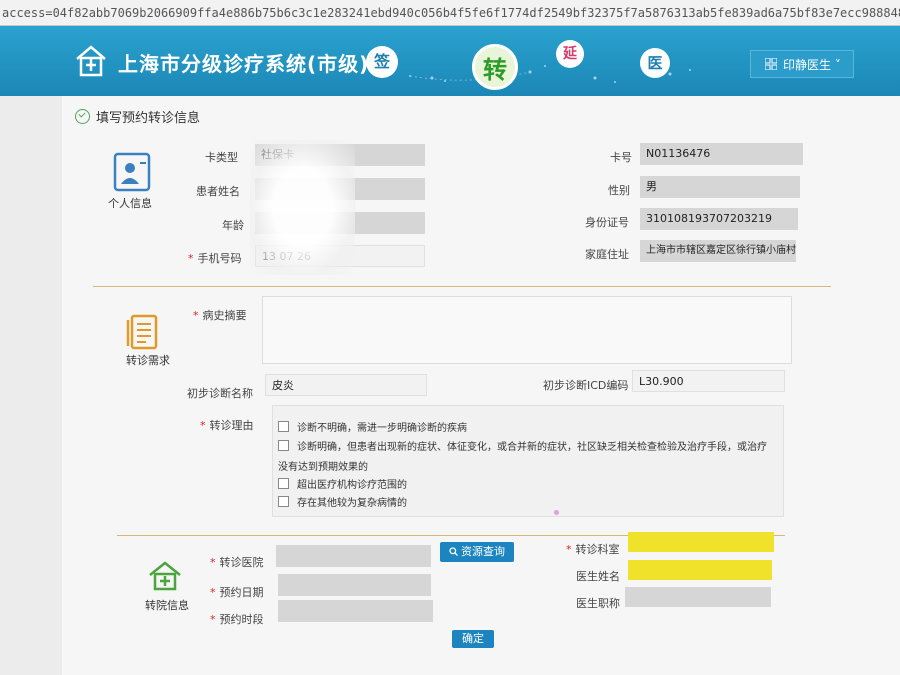  Describe the element at coordinates (231, 425) in the screenshot. I see `reason-label-text: 转诊理由` at that location.